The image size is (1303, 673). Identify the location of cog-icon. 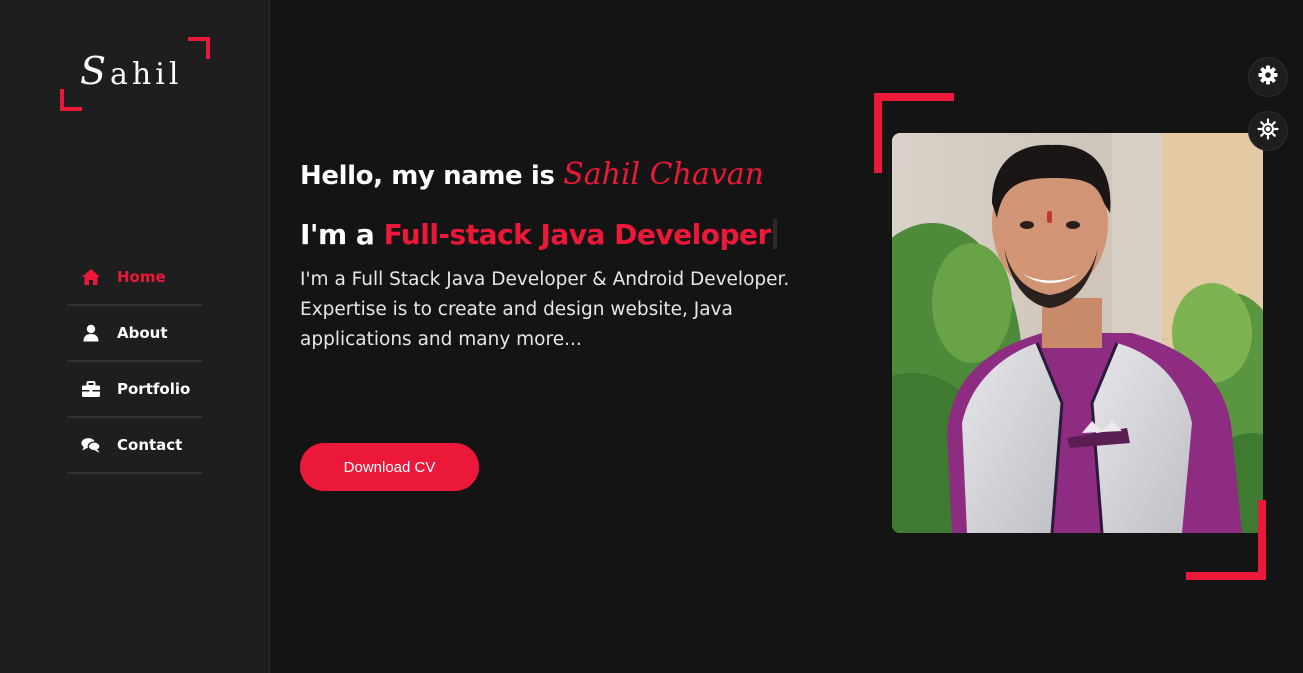
(1268, 77).